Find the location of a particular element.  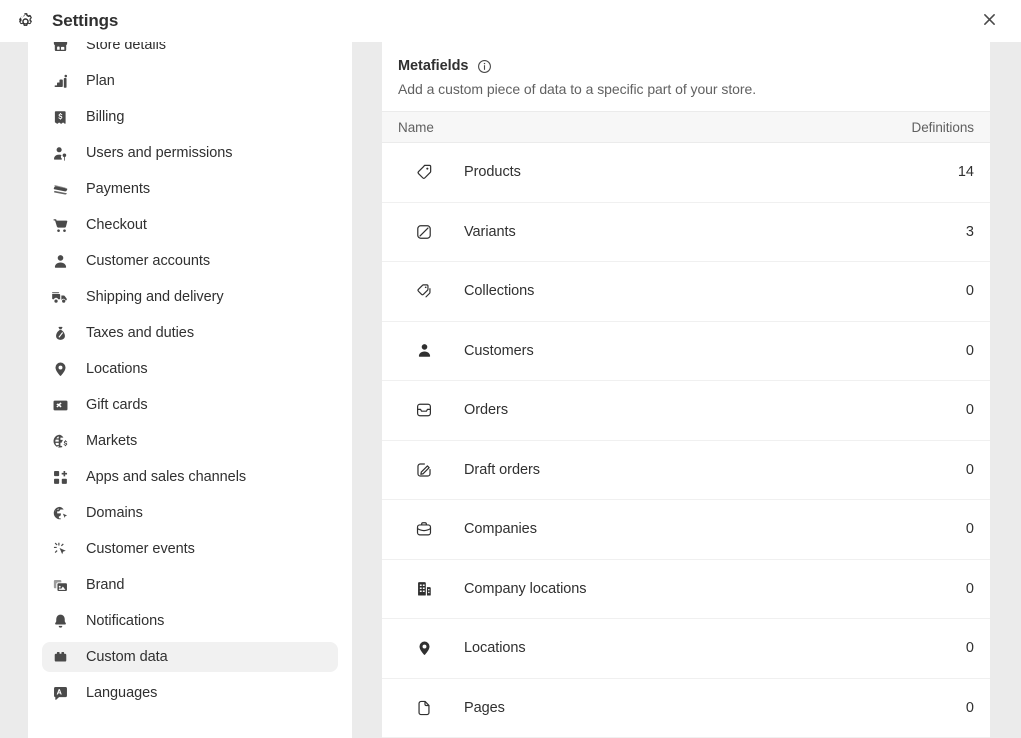

table-row: Company locations 0 is located at coordinates (686, 589).